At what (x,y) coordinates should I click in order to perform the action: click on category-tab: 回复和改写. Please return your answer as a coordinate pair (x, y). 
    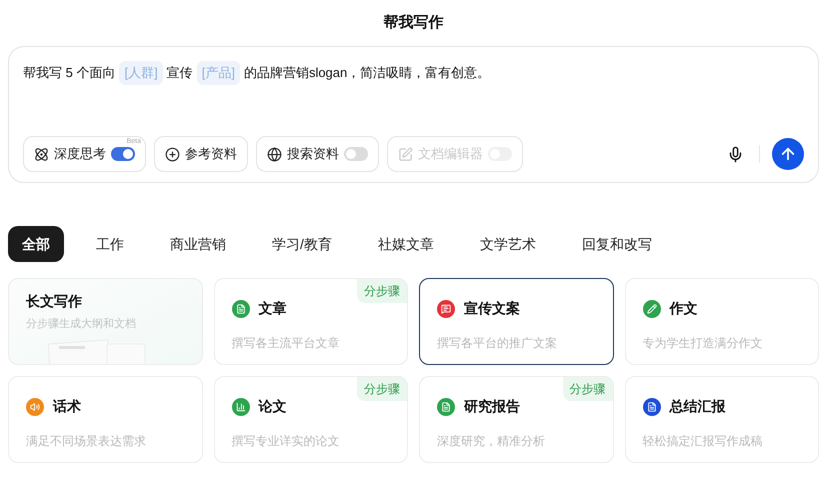
    Looking at the image, I should click on (617, 244).